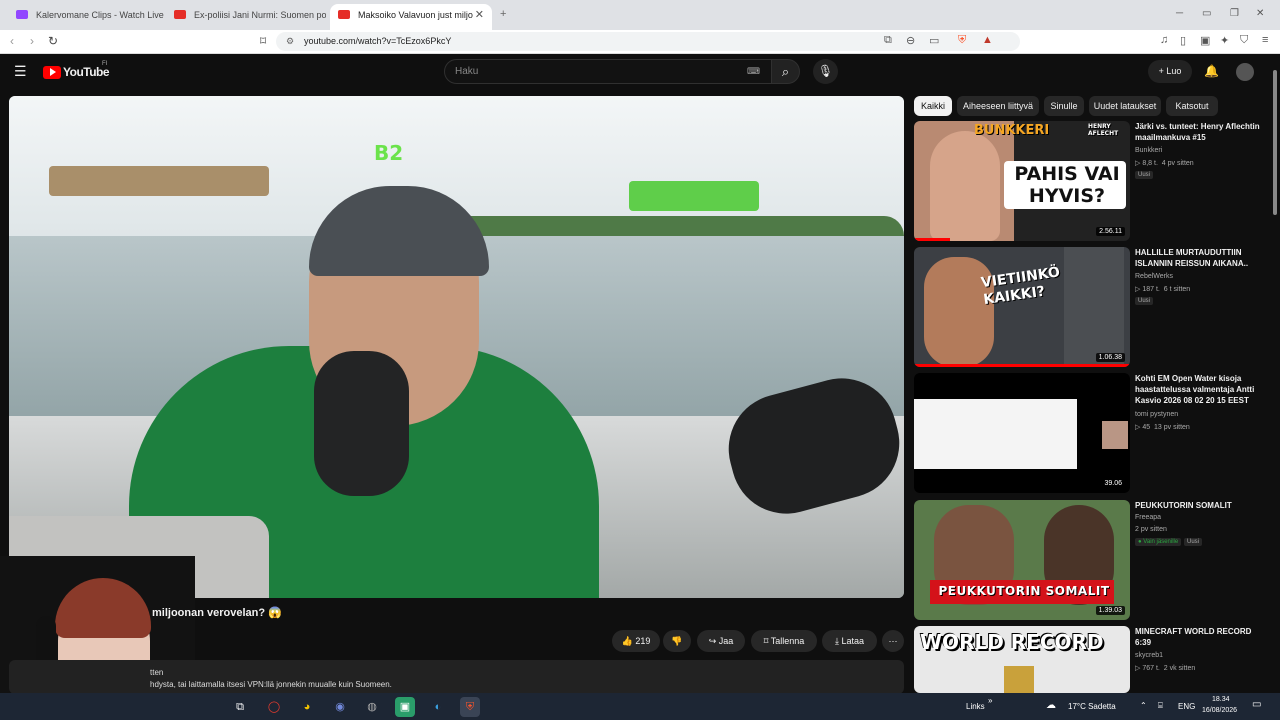 This screenshot has height=720, width=1280. Describe the element at coordinates (53, 41) in the screenshot. I see `reload-icon: ↻` at that location.